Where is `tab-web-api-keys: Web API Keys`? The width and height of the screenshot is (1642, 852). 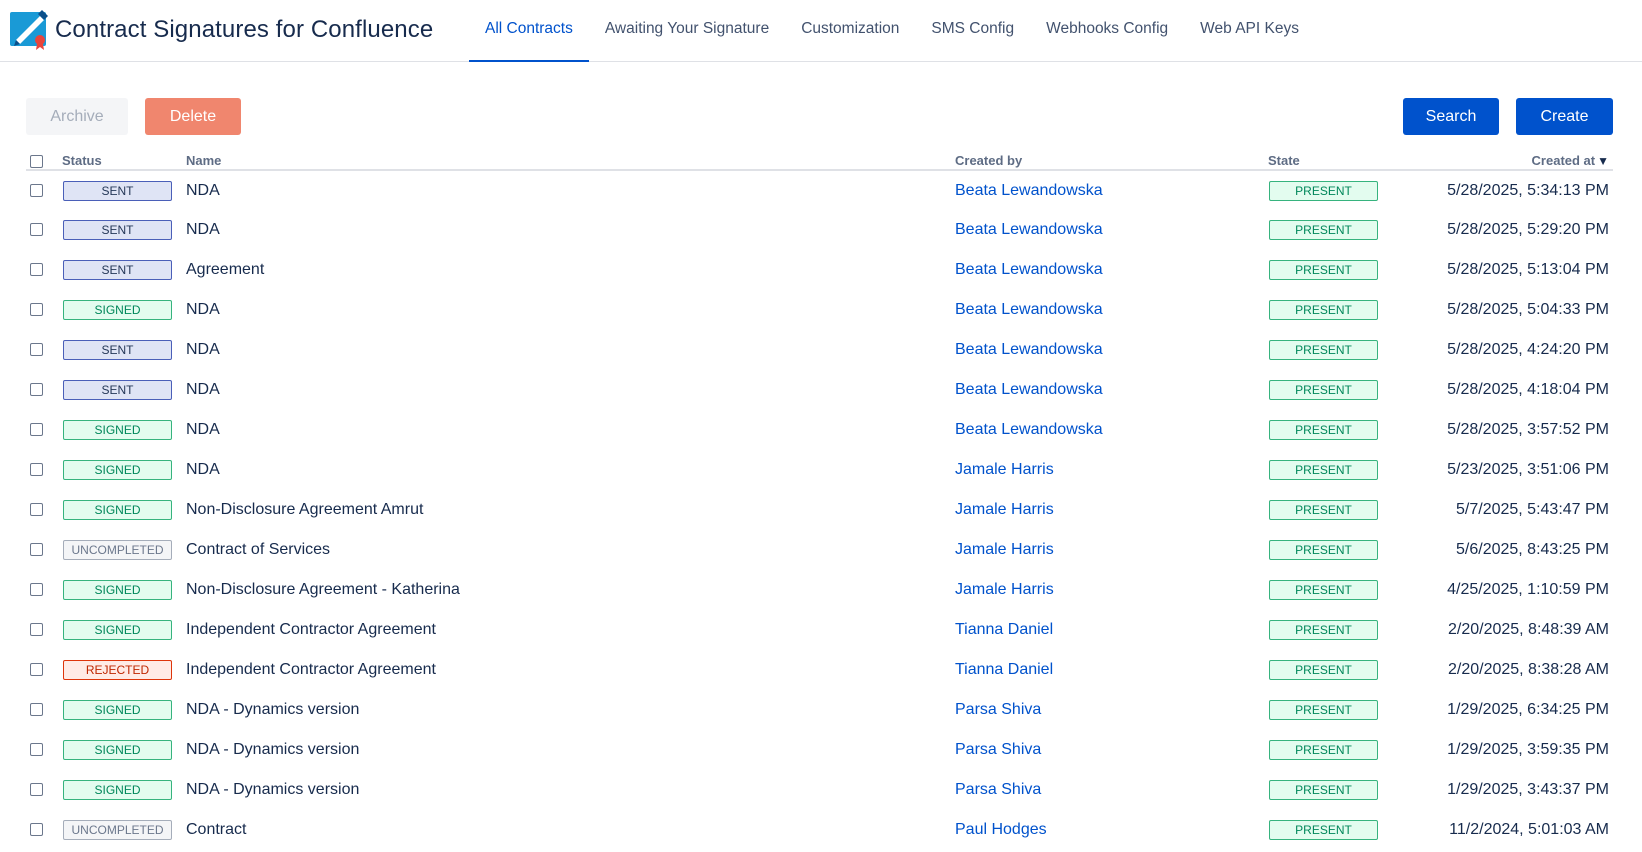
tab-web-api-keys: Web API Keys is located at coordinates (1249, 31).